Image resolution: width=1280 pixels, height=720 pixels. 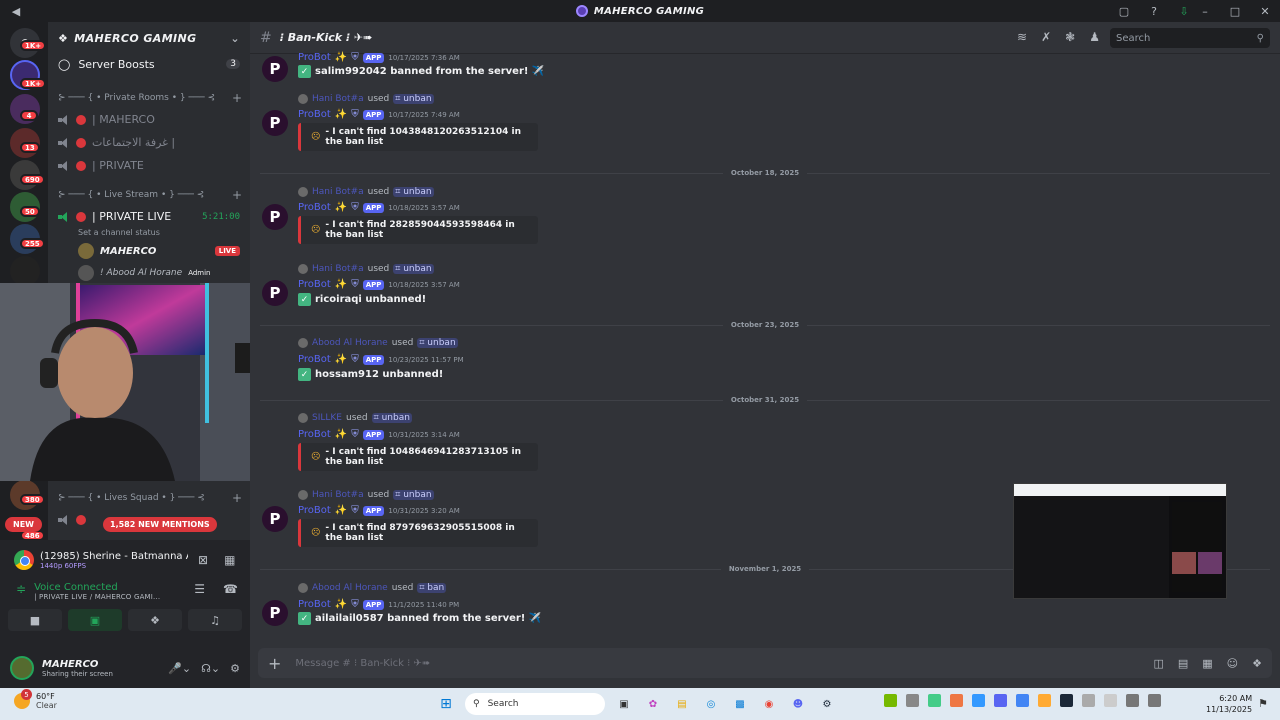 What do you see at coordinates (1046, 37) in the screenshot?
I see `mute-icon: ✗` at bounding box center [1046, 37].